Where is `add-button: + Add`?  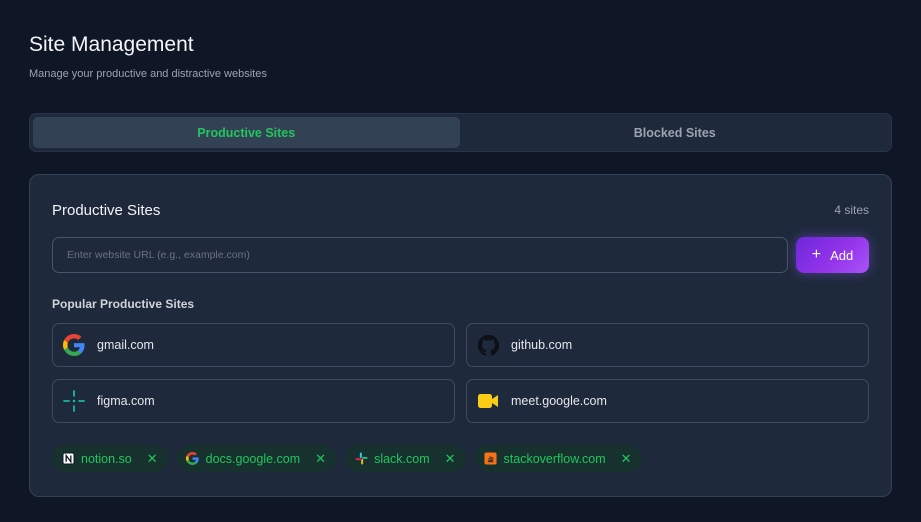 add-button: + Add is located at coordinates (832, 255).